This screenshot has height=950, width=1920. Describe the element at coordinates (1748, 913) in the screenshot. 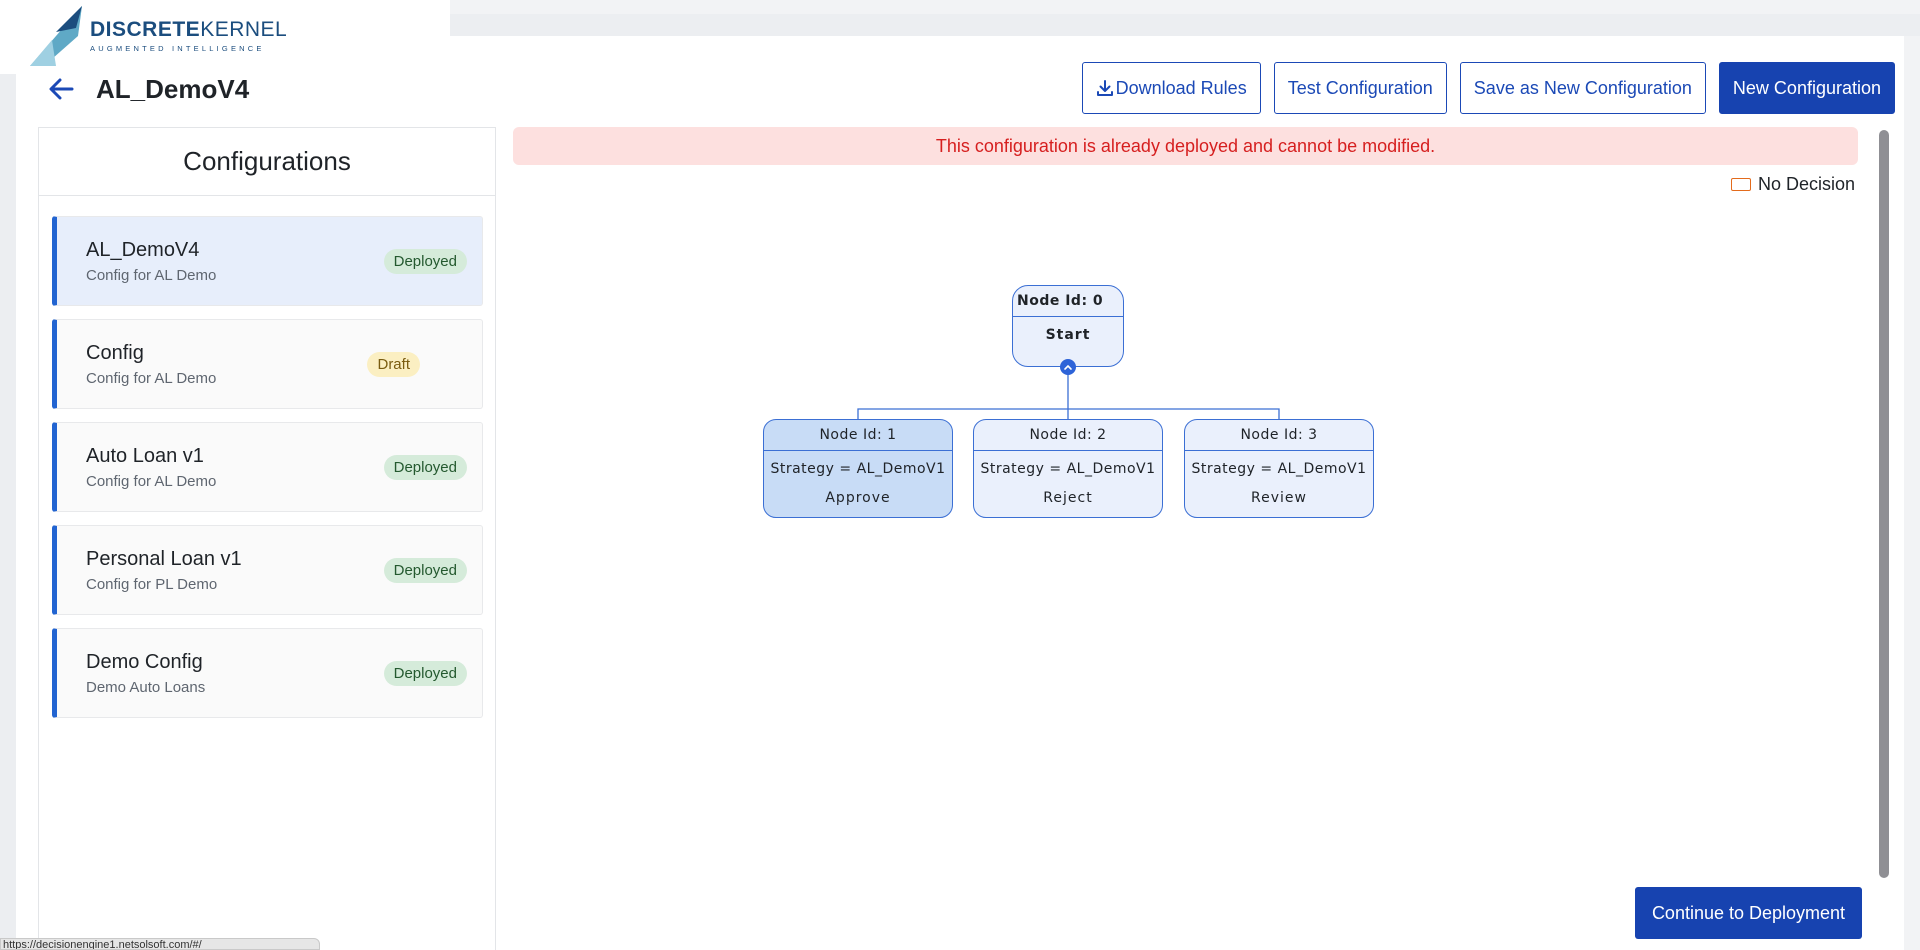

I see `continue-to-deployment-button: Continue to Deployment` at that location.